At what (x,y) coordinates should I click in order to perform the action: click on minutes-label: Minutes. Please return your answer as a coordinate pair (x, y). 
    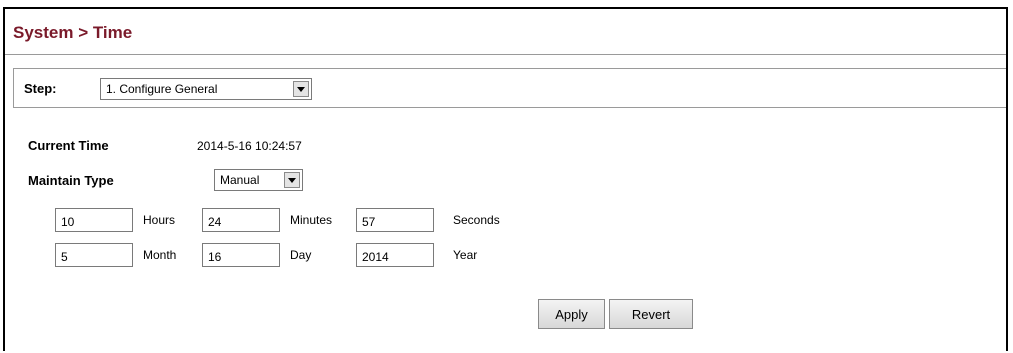
    Looking at the image, I should click on (311, 220).